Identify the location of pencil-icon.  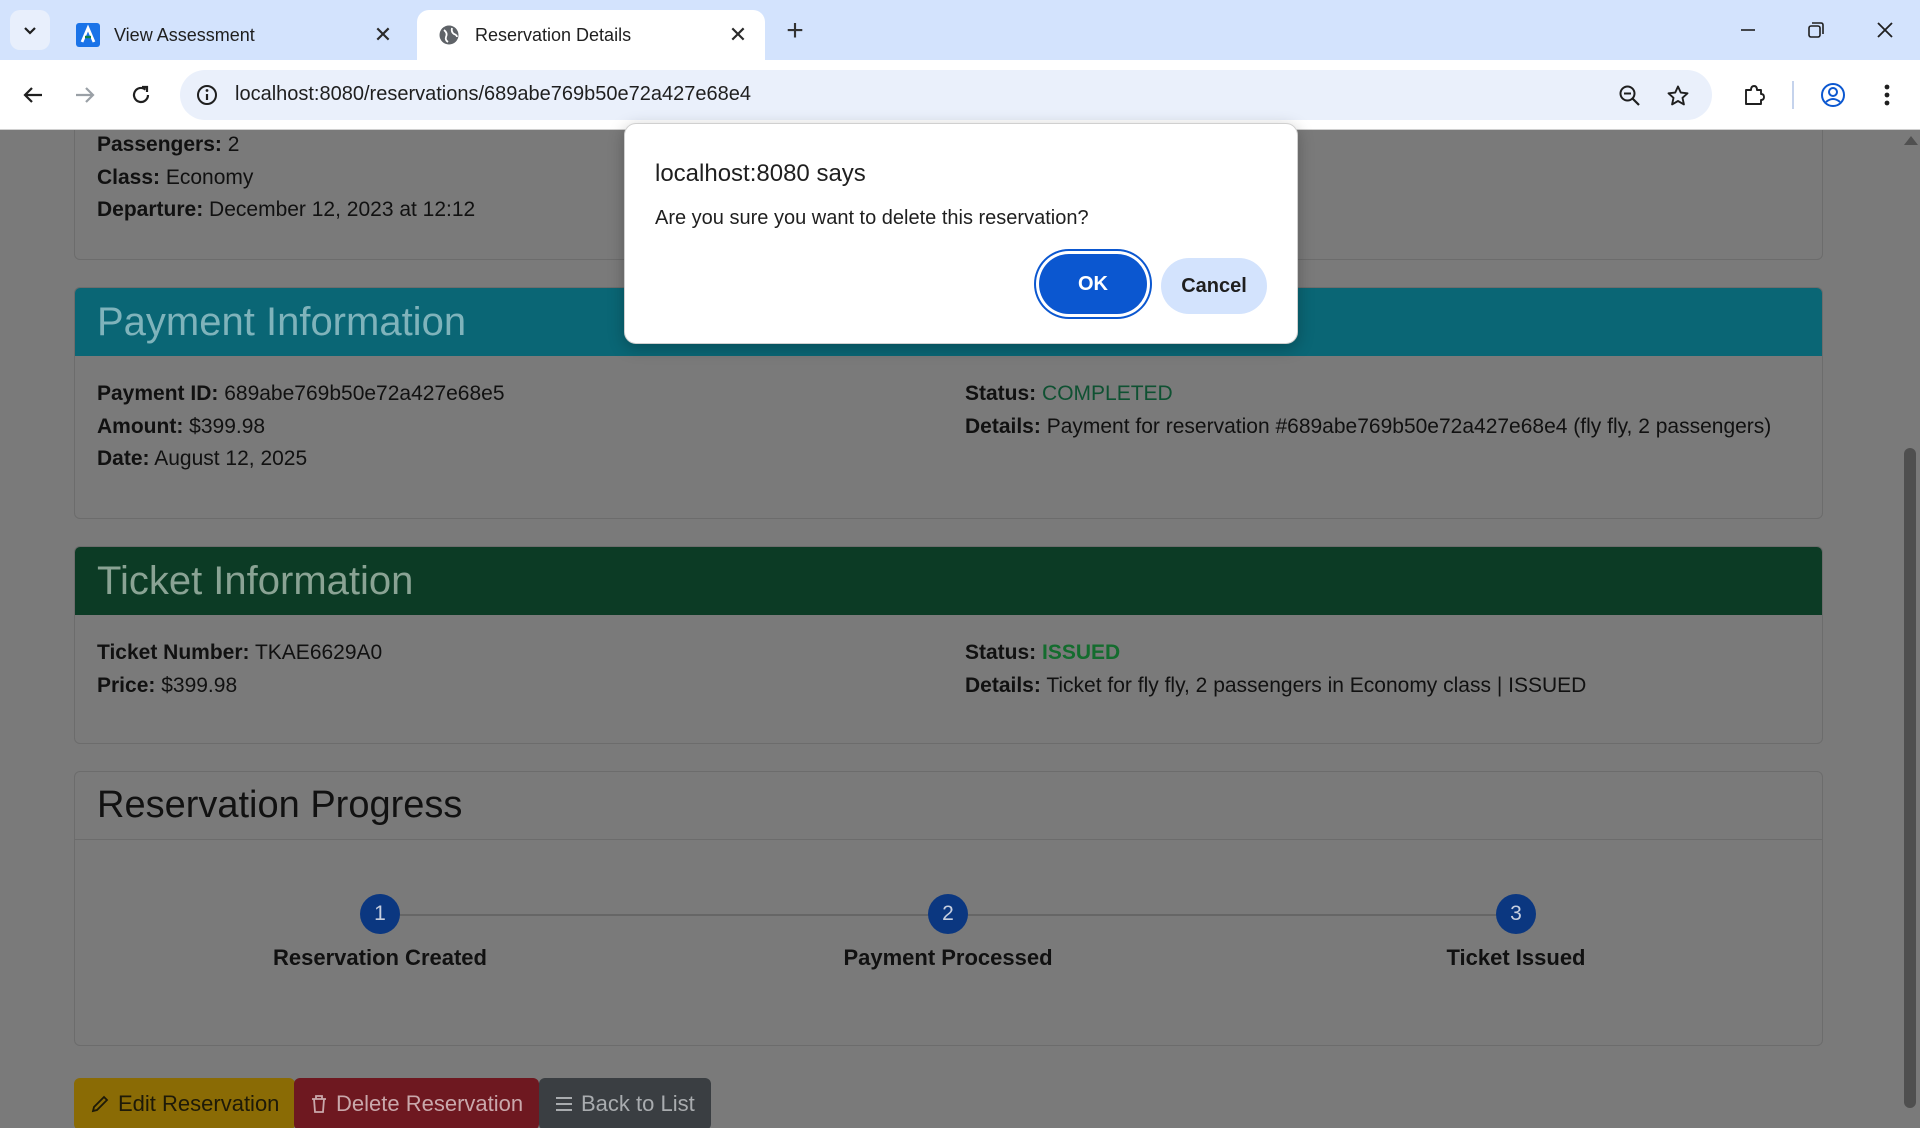
(100, 1104).